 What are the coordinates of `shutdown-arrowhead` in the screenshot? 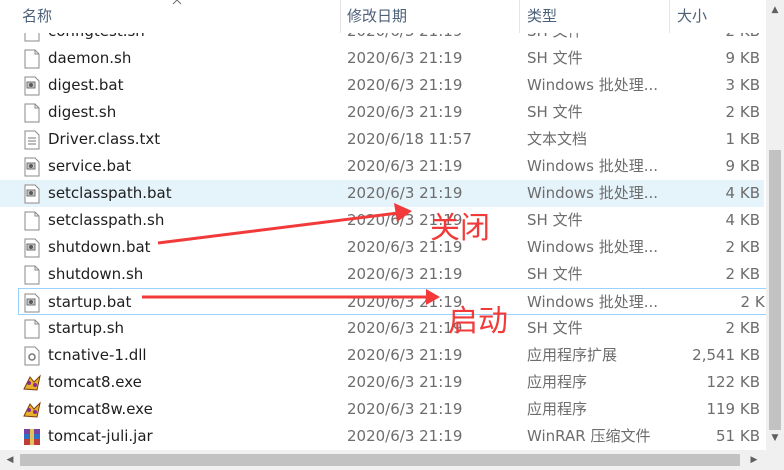 It's located at (403, 212).